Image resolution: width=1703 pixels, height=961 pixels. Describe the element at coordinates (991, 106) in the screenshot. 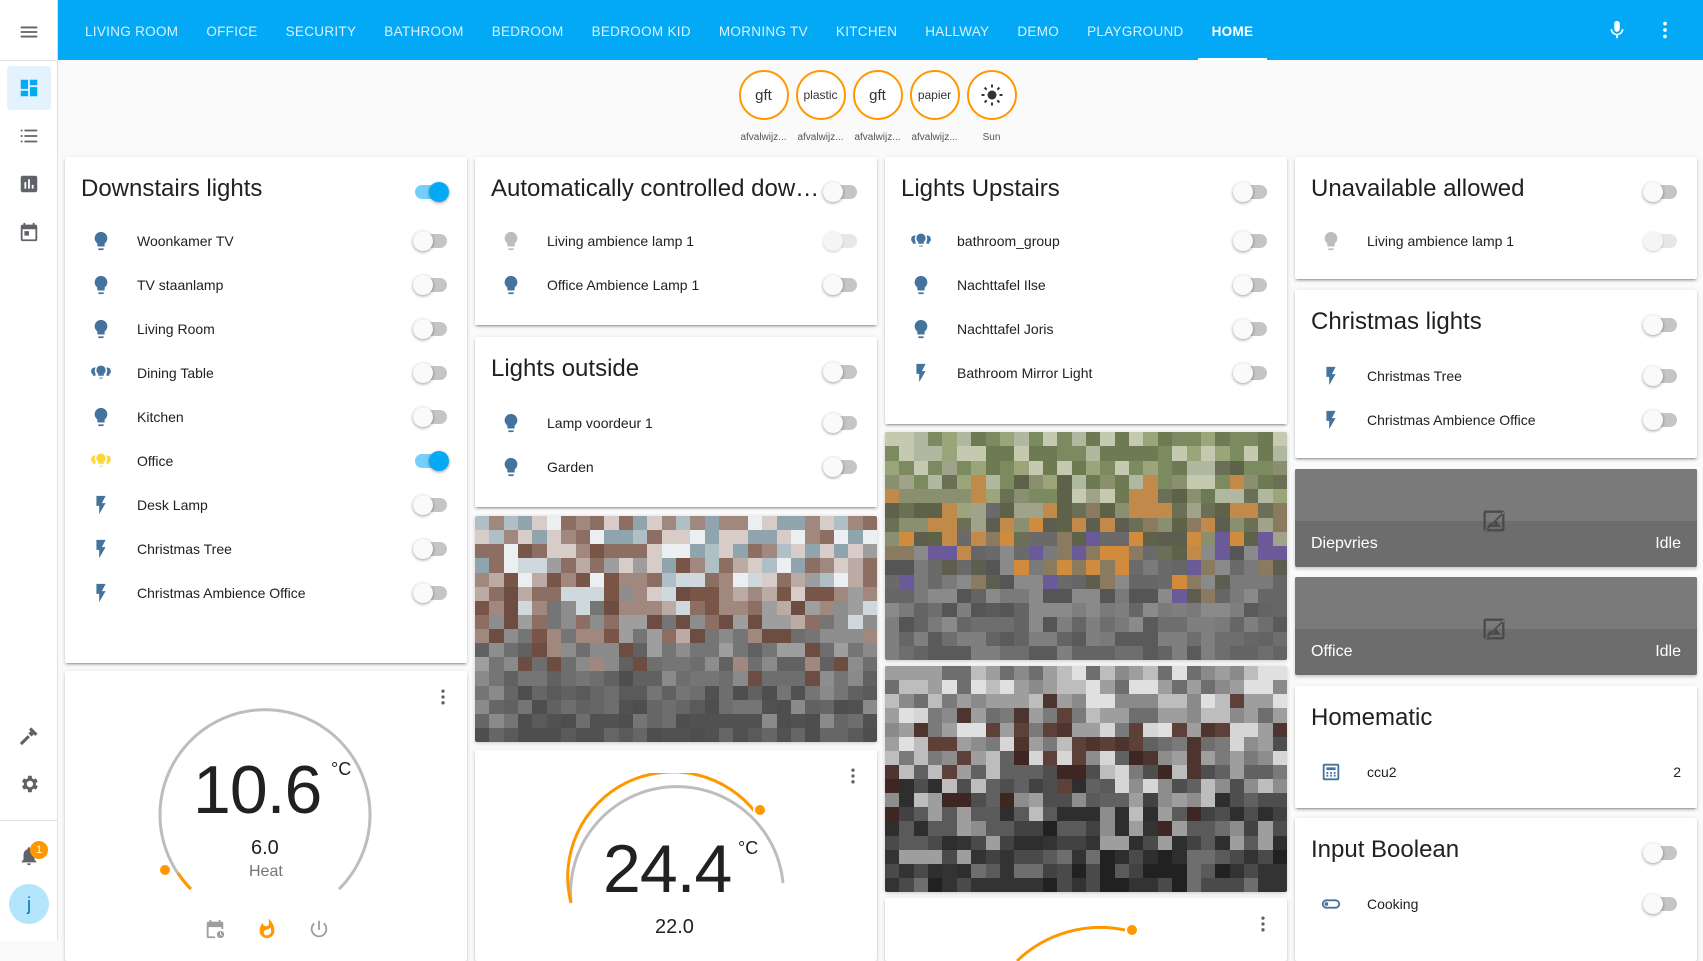

I see `state-badge: Sun` at that location.